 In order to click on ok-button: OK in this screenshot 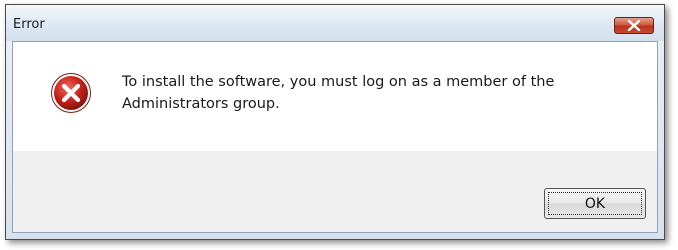, I will do `click(595, 203)`.